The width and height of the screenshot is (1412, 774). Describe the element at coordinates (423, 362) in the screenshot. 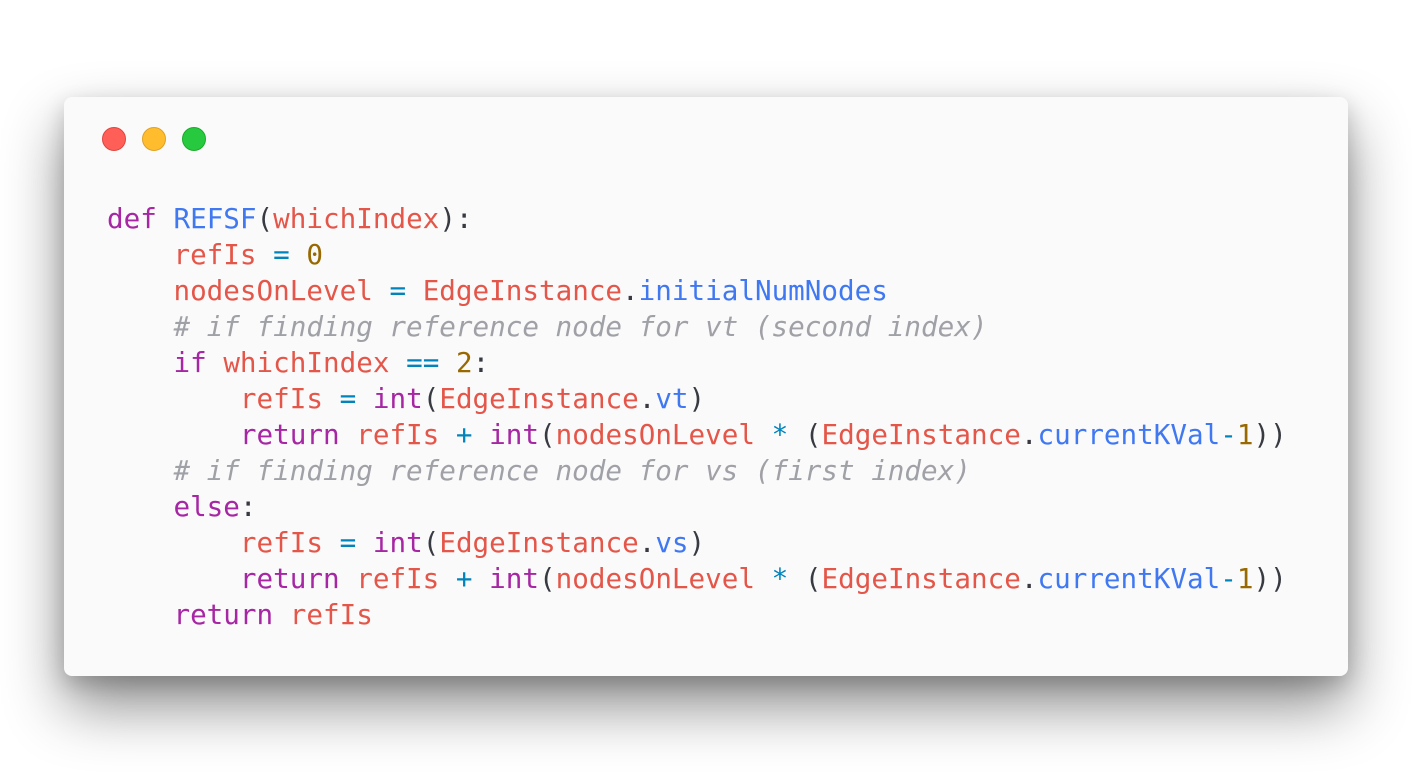

I see `code-token-op: ==` at that location.